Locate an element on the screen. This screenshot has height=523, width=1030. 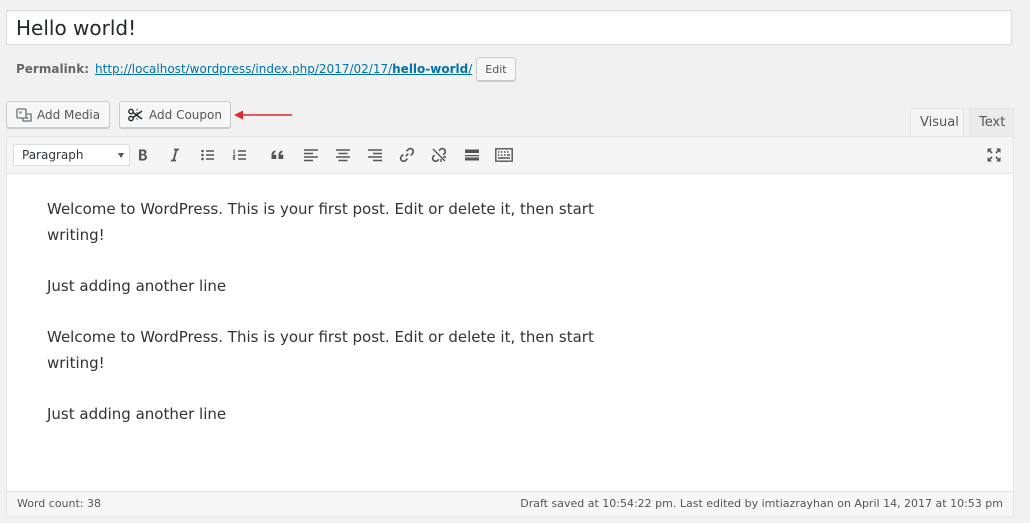
align-left-icon is located at coordinates (311, 155).